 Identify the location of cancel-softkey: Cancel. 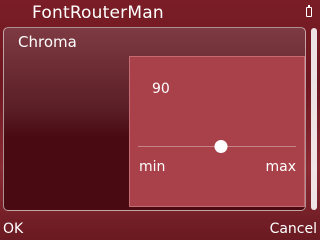
(293, 229).